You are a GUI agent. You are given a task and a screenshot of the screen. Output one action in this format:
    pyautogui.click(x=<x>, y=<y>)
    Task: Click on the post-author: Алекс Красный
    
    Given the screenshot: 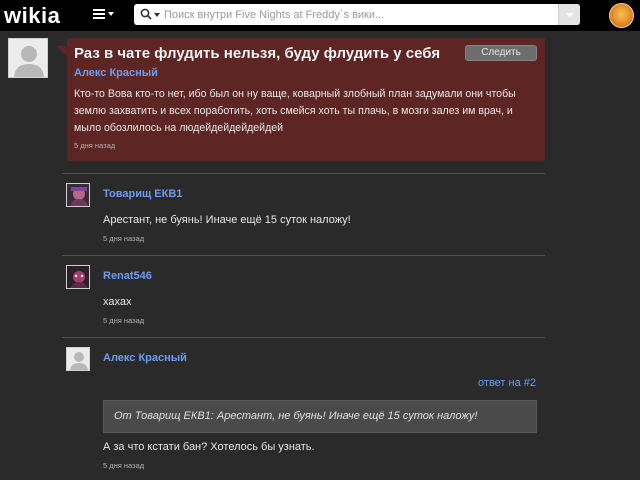 What is the action you would take?
    pyautogui.click(x=116, y=73)
    